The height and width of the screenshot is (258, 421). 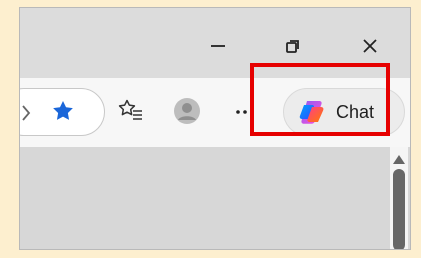 I want to click on vertical-scrollbar, so click(x=399, y=198).